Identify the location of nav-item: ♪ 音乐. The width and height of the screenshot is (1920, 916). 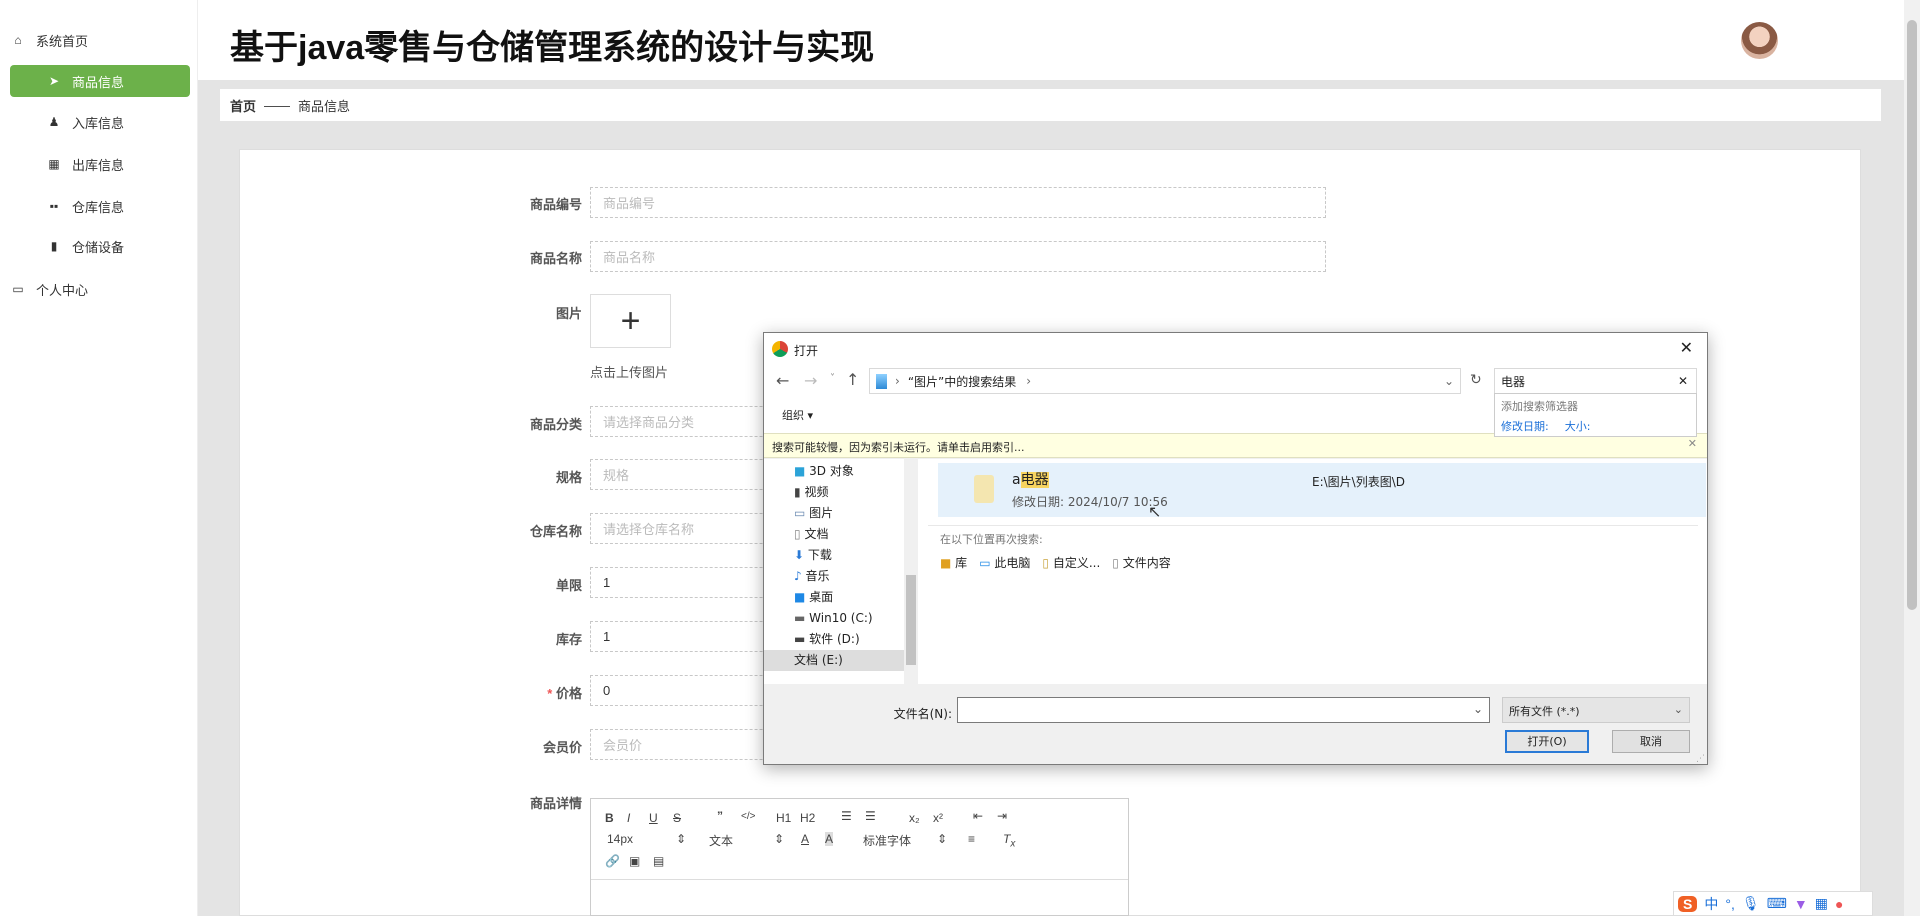
(849, 576).